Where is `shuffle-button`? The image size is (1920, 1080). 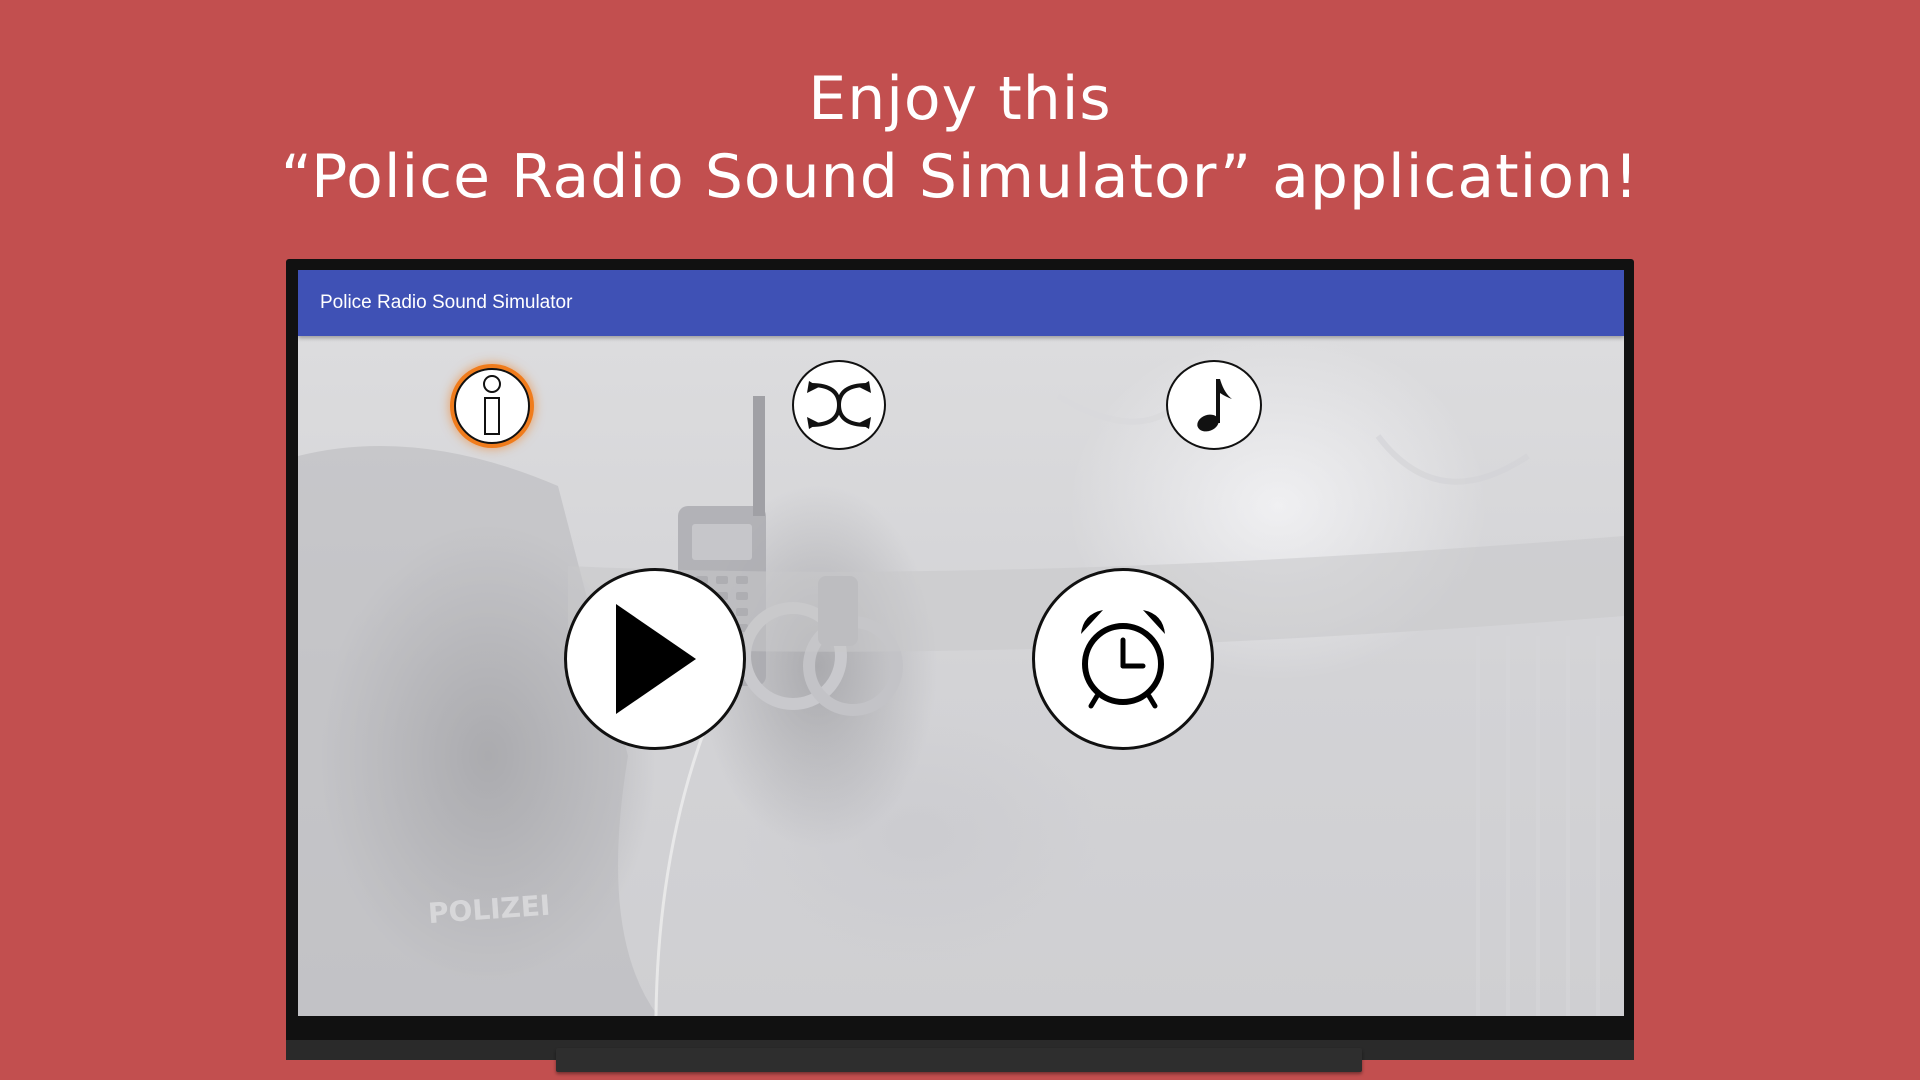 shuffle-button is located at coordinates (839, 405).